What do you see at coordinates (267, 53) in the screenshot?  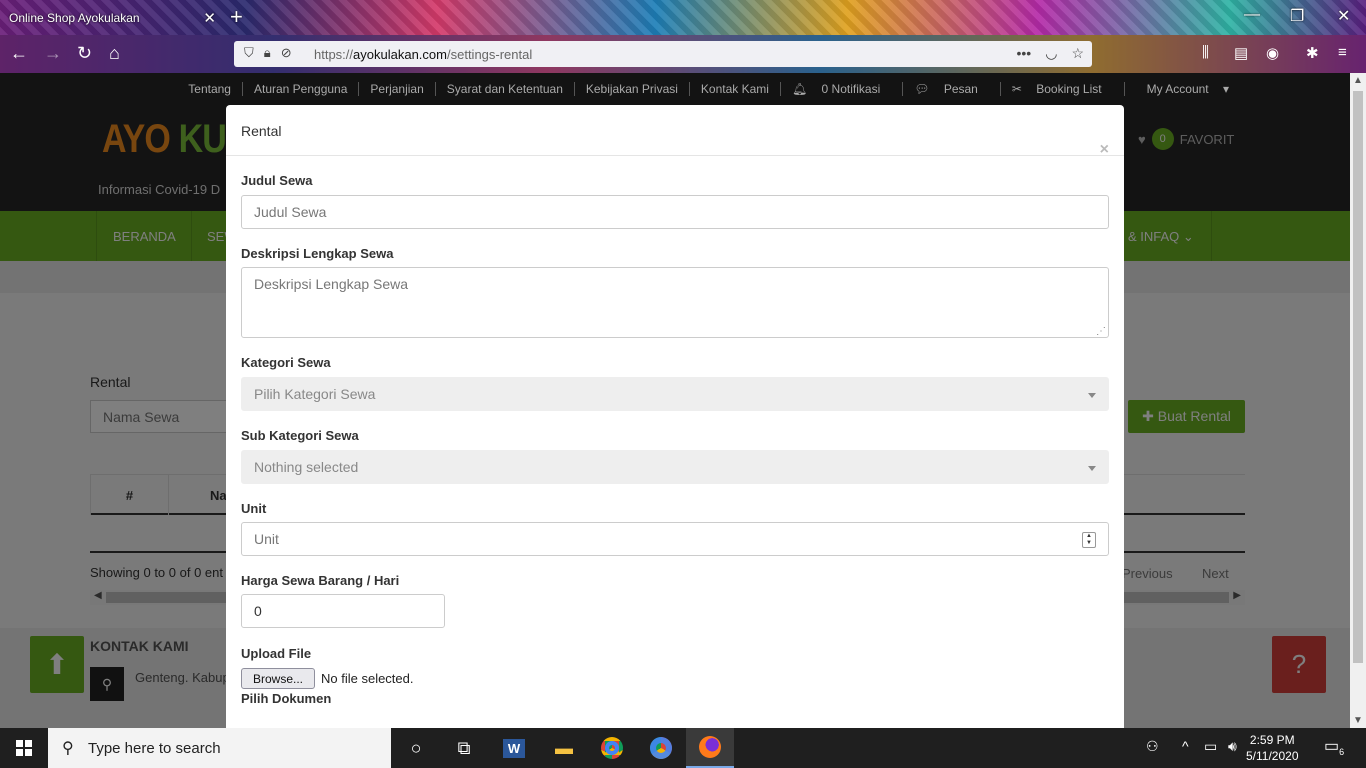 I see `lock-icon: 🔒︎` at bounding box center [267, 53].